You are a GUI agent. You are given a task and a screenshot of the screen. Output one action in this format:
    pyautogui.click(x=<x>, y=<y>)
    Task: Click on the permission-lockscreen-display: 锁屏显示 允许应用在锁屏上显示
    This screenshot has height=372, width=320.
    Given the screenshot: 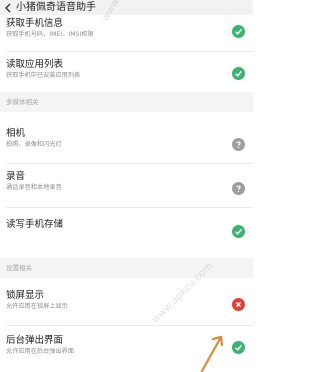 What is the action you would take?
    pyautogui.click(x=126, y=304)
    